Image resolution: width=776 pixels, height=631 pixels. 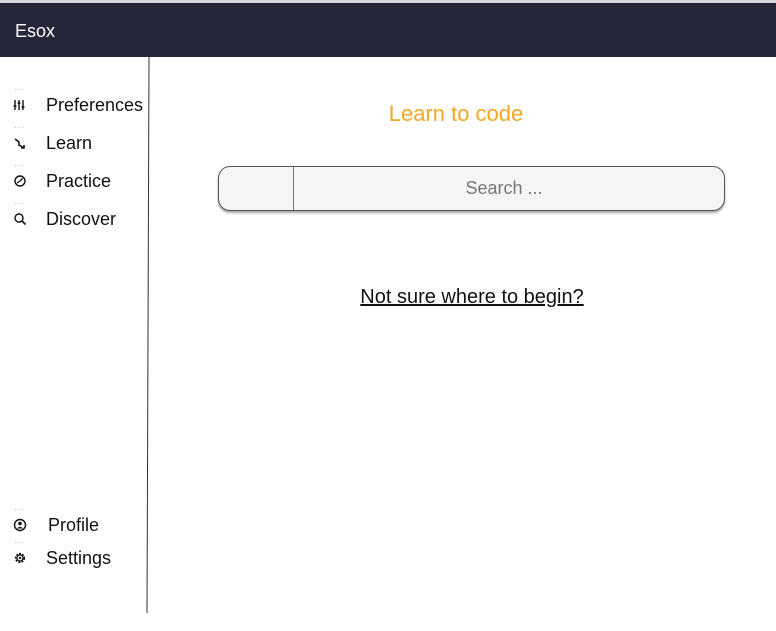 I want to click on dial-icon, so click(x=20, y=181).